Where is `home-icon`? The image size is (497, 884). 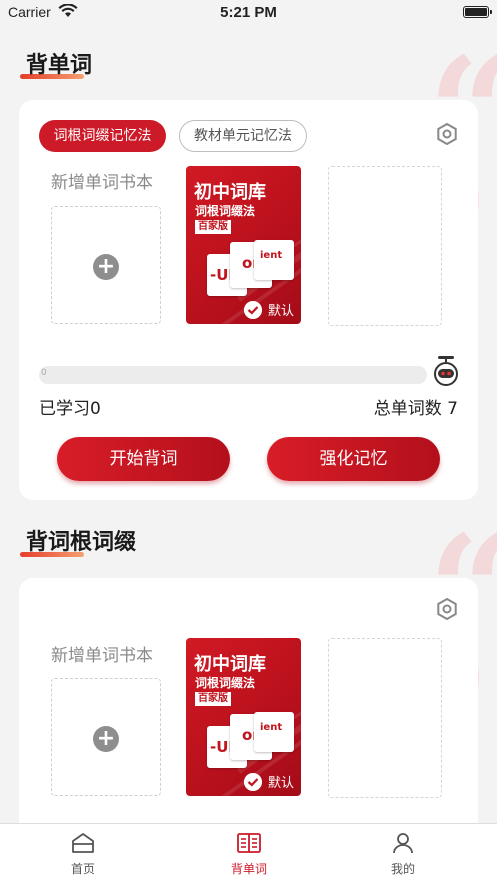
home-icon is located at coordinates (83, 843).